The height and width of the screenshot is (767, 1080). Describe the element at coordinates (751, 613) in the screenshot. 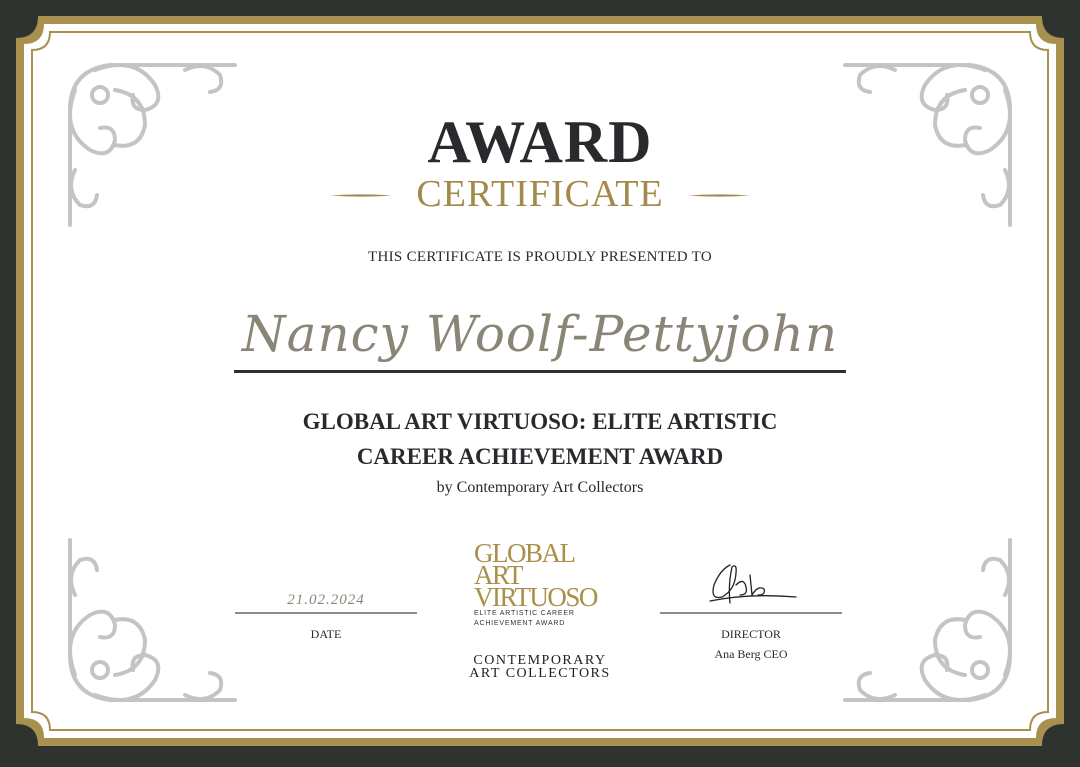

I see `director-line` at that location.